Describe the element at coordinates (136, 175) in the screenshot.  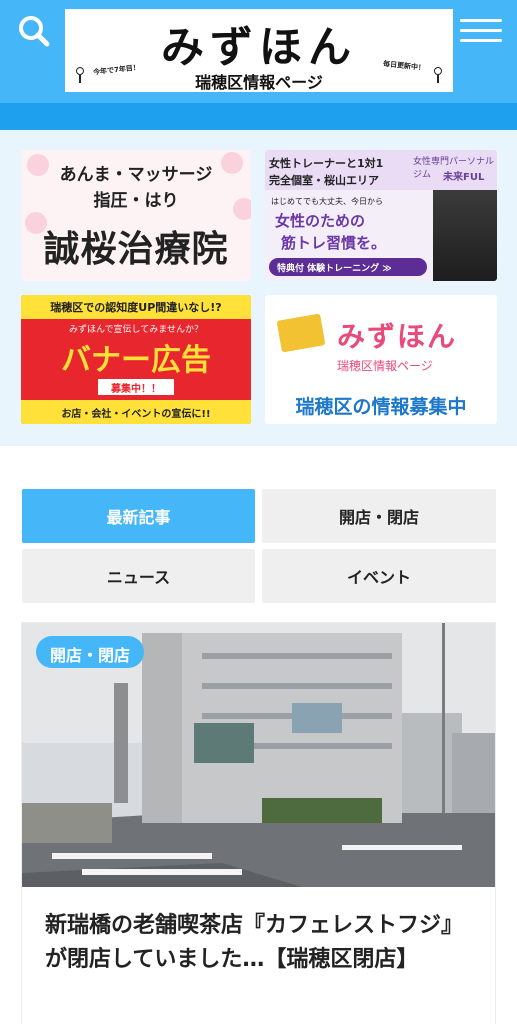
I see `banner-text: あんま・マッサージ` at that location.